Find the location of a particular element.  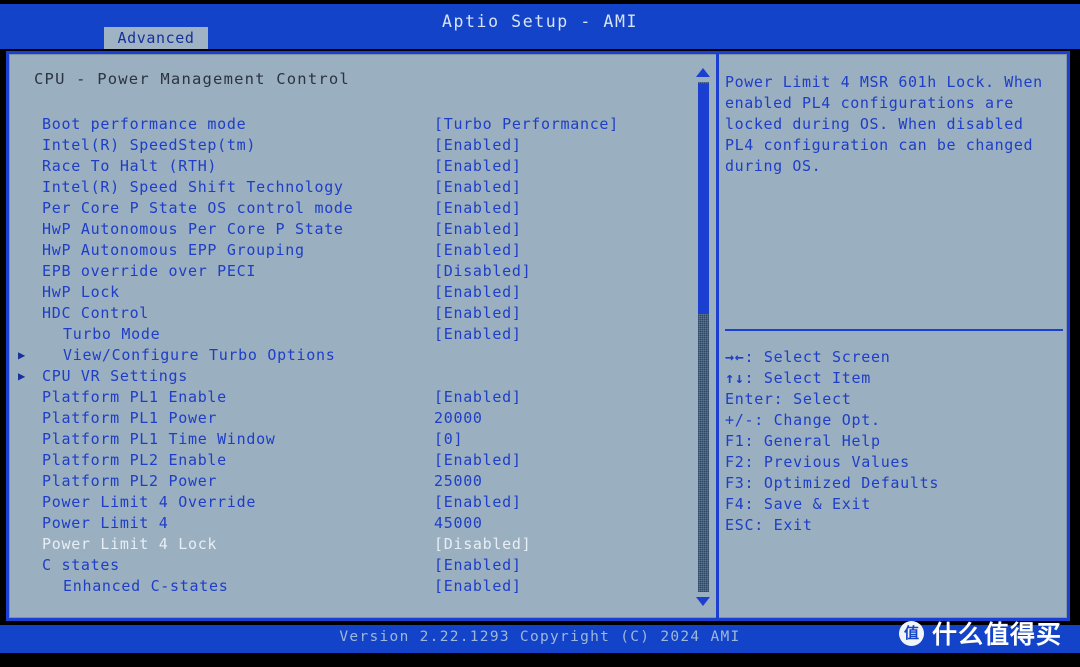

setting-row: Platform PL1 Enable [Enabled] is located at coordinates (351, 397).